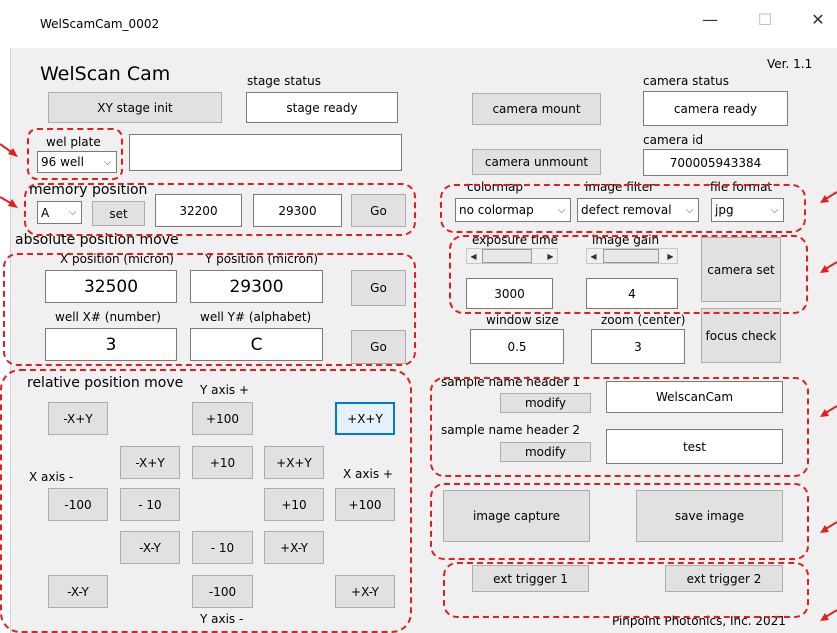 The width and height of the screenshot is (837, 633). What do you see at coordinates (209, 309) in the screenshot?
I see `annotation-frame-absolute-move` at bounding box center [209, 309].